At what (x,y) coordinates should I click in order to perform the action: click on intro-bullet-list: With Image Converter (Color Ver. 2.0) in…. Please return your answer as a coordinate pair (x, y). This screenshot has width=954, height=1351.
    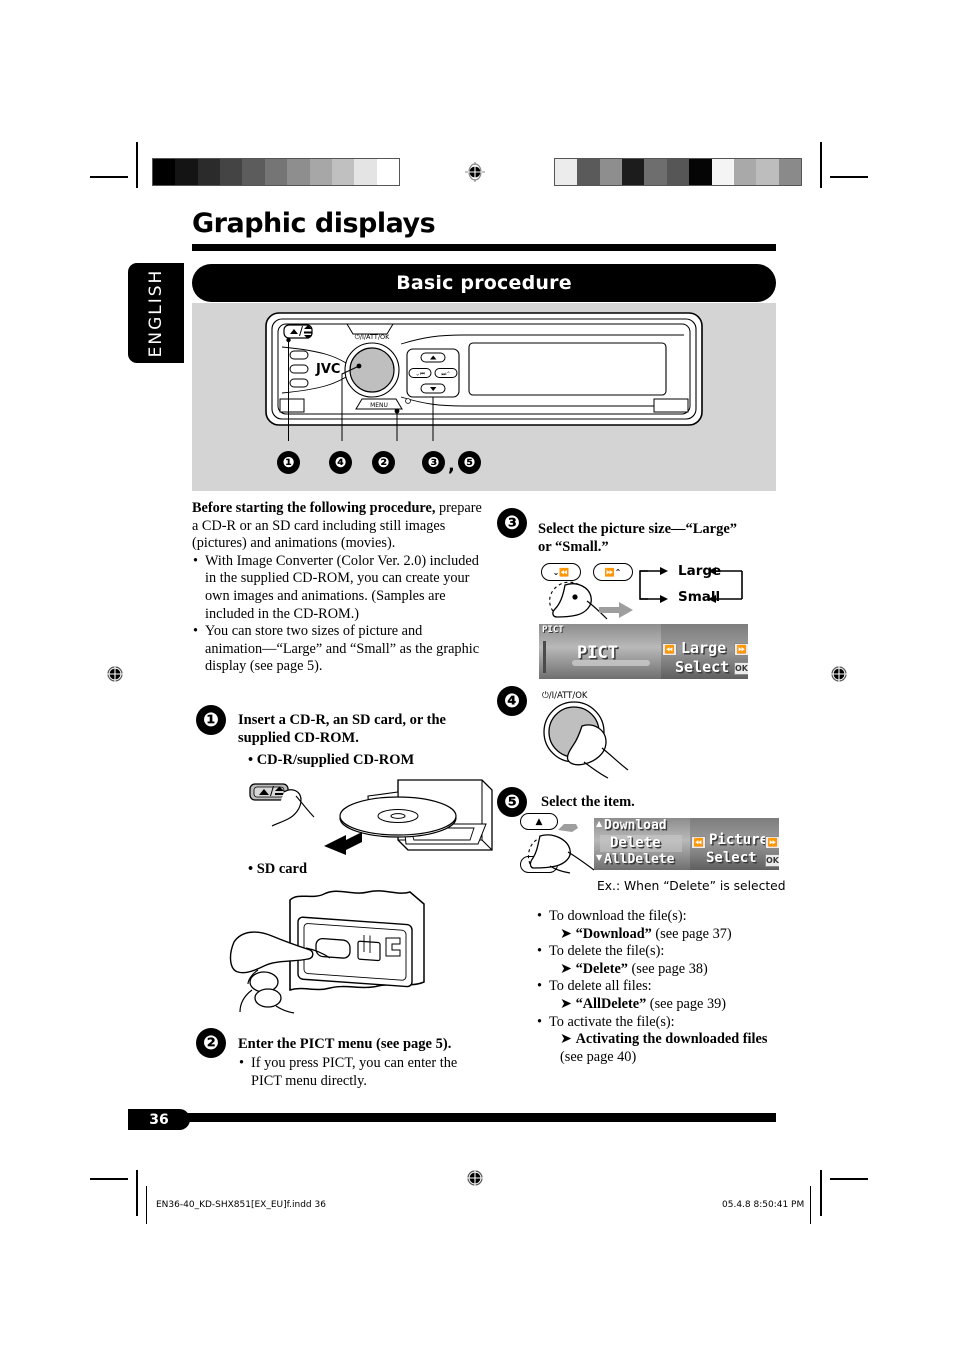
    Looking at the image, I should click on (337, 614).